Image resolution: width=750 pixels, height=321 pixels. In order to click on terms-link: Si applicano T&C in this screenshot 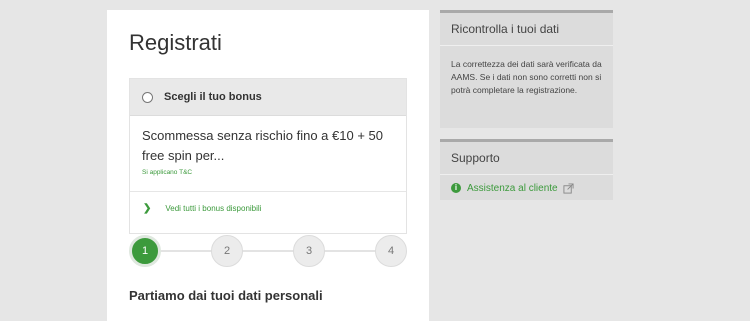, I will do `click(268, 172)`.